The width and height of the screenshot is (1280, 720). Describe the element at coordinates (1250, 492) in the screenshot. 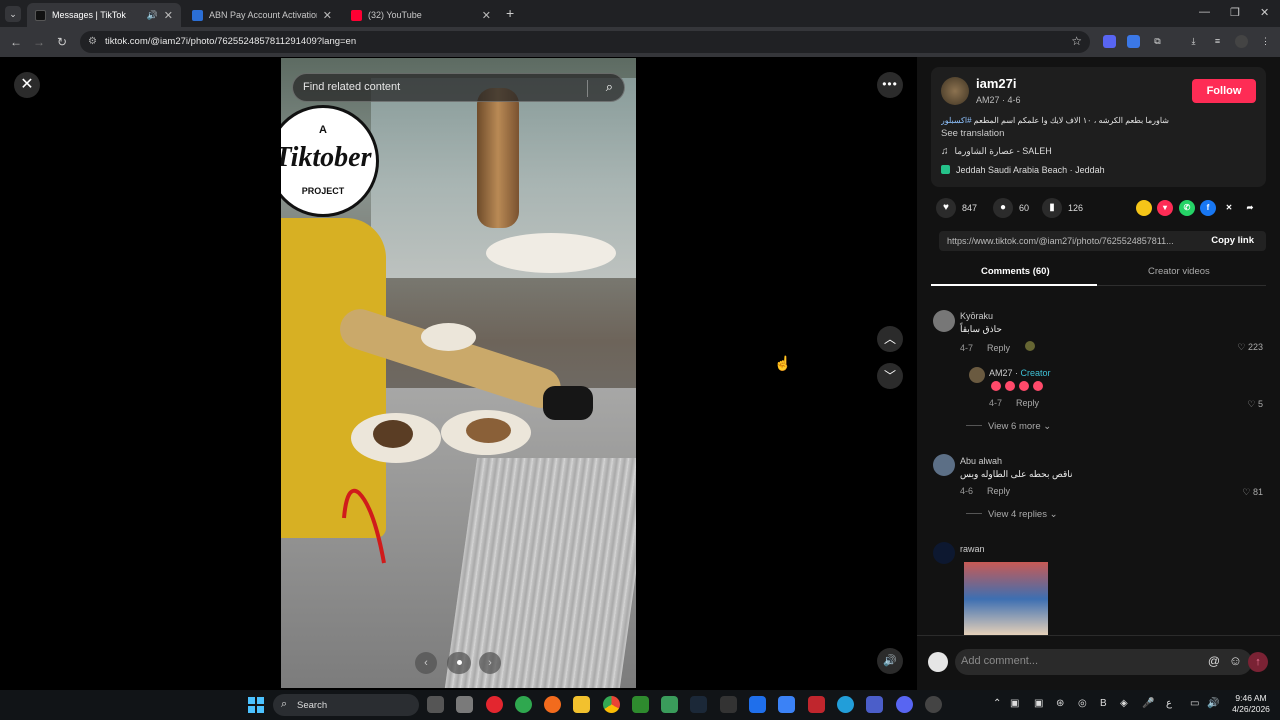

I see `comment-like: ♡ 81` at that location.